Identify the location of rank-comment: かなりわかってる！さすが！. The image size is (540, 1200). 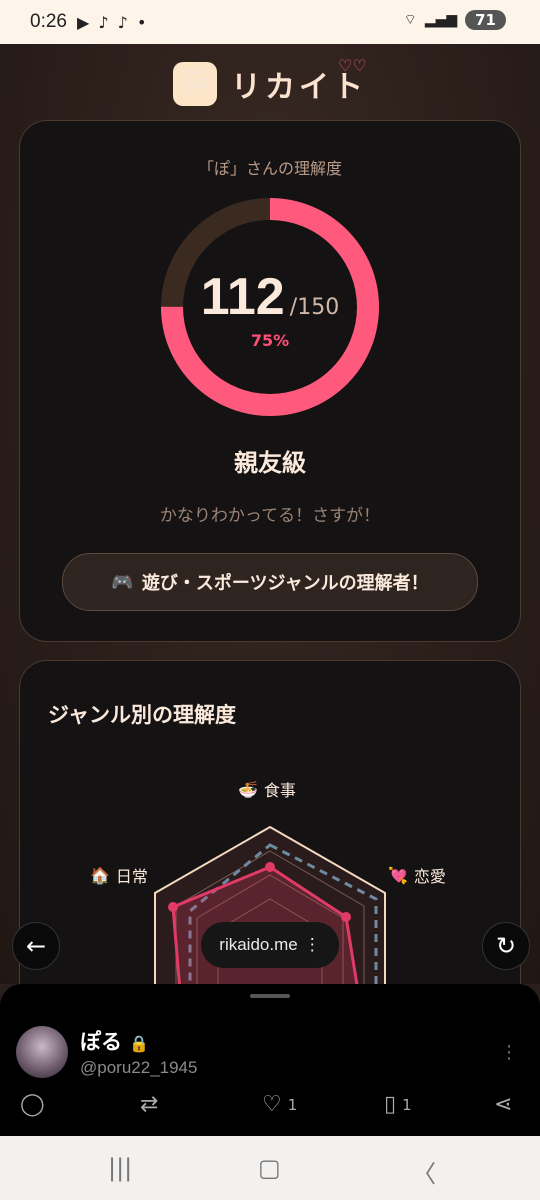
(270, 516).